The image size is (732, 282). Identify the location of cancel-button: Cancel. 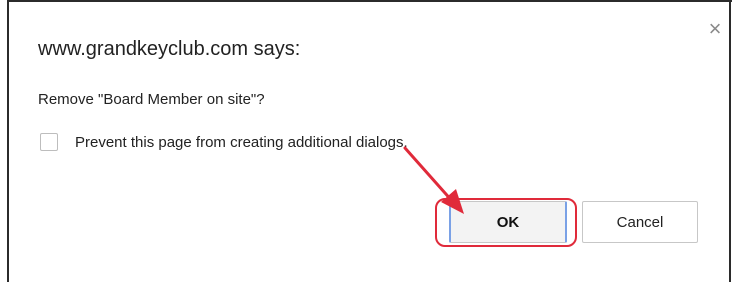
(640, 222).